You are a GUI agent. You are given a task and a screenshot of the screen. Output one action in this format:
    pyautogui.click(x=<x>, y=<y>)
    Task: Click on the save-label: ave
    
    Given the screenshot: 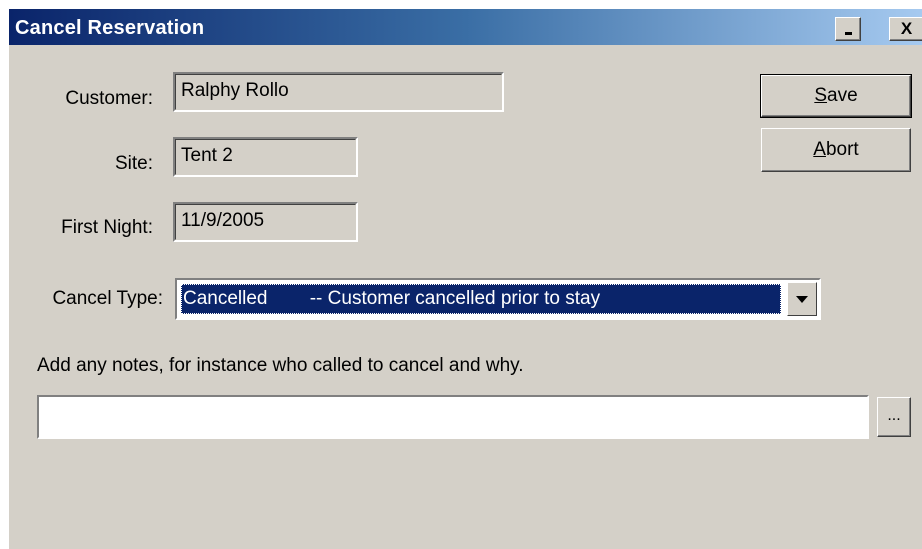 What is the action you would take?
    pyautogui.click(x=842, y=95)
    